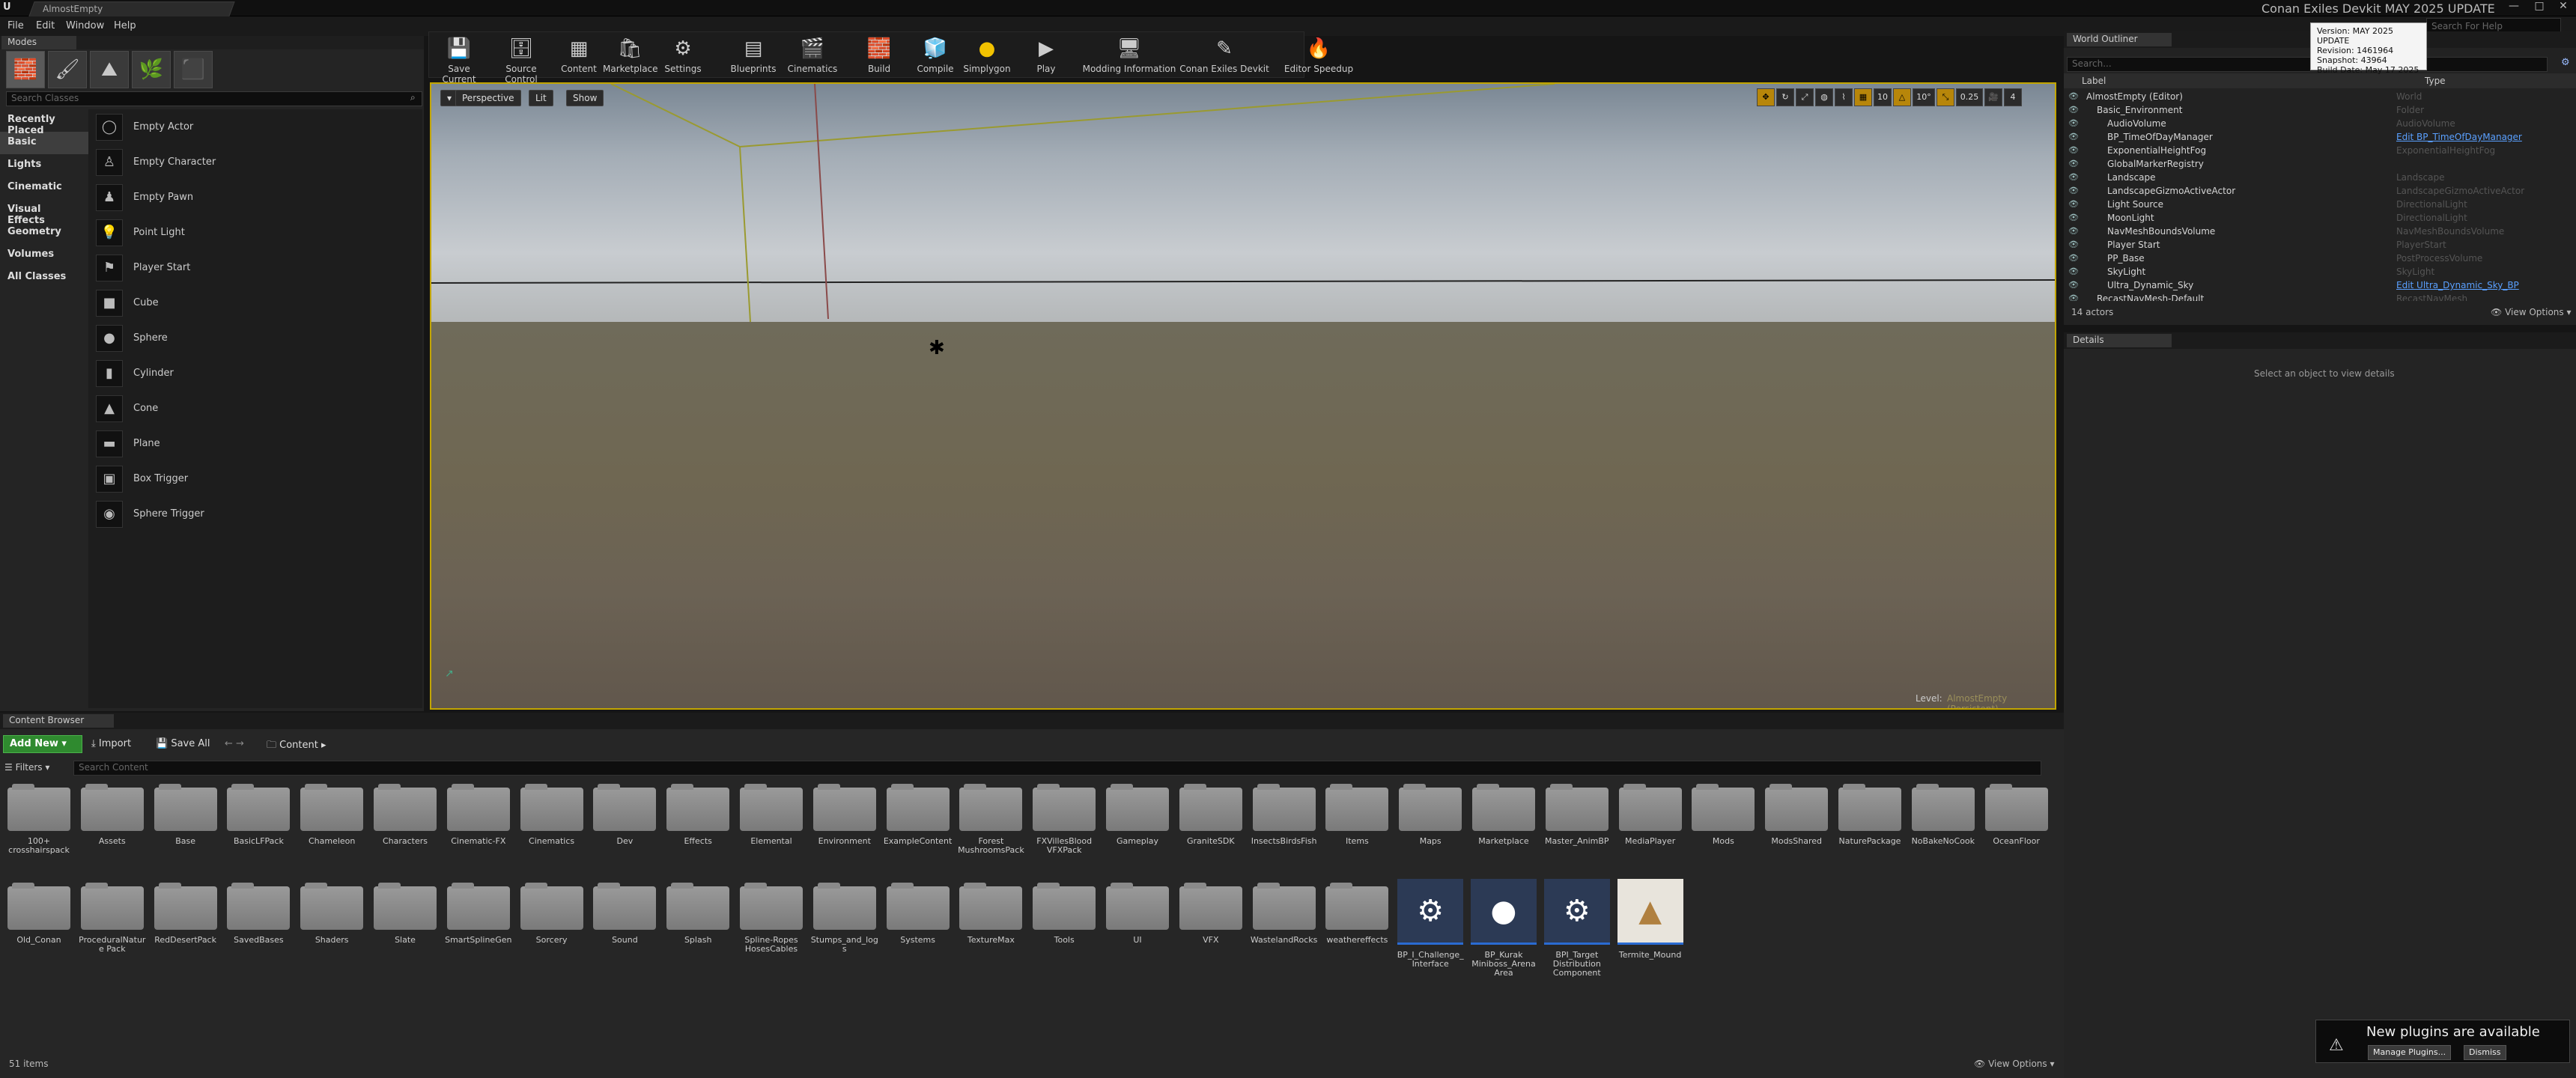 This screenshot has height=1078, width=2576. Describe the element at coordinates (918, 829) in the screenshot. I see `folder-tile: ExampleContent` at that location.